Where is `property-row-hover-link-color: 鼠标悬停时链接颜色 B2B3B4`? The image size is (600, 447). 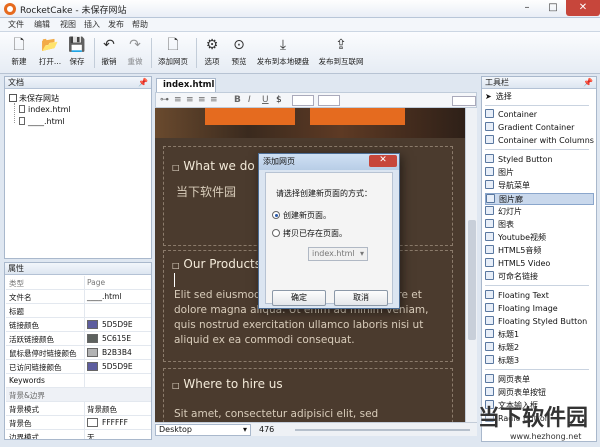 property-row-hover-link-color: 鼠标悬停时链接颜色 B2B3B4 is located at coordinates (78, 353).